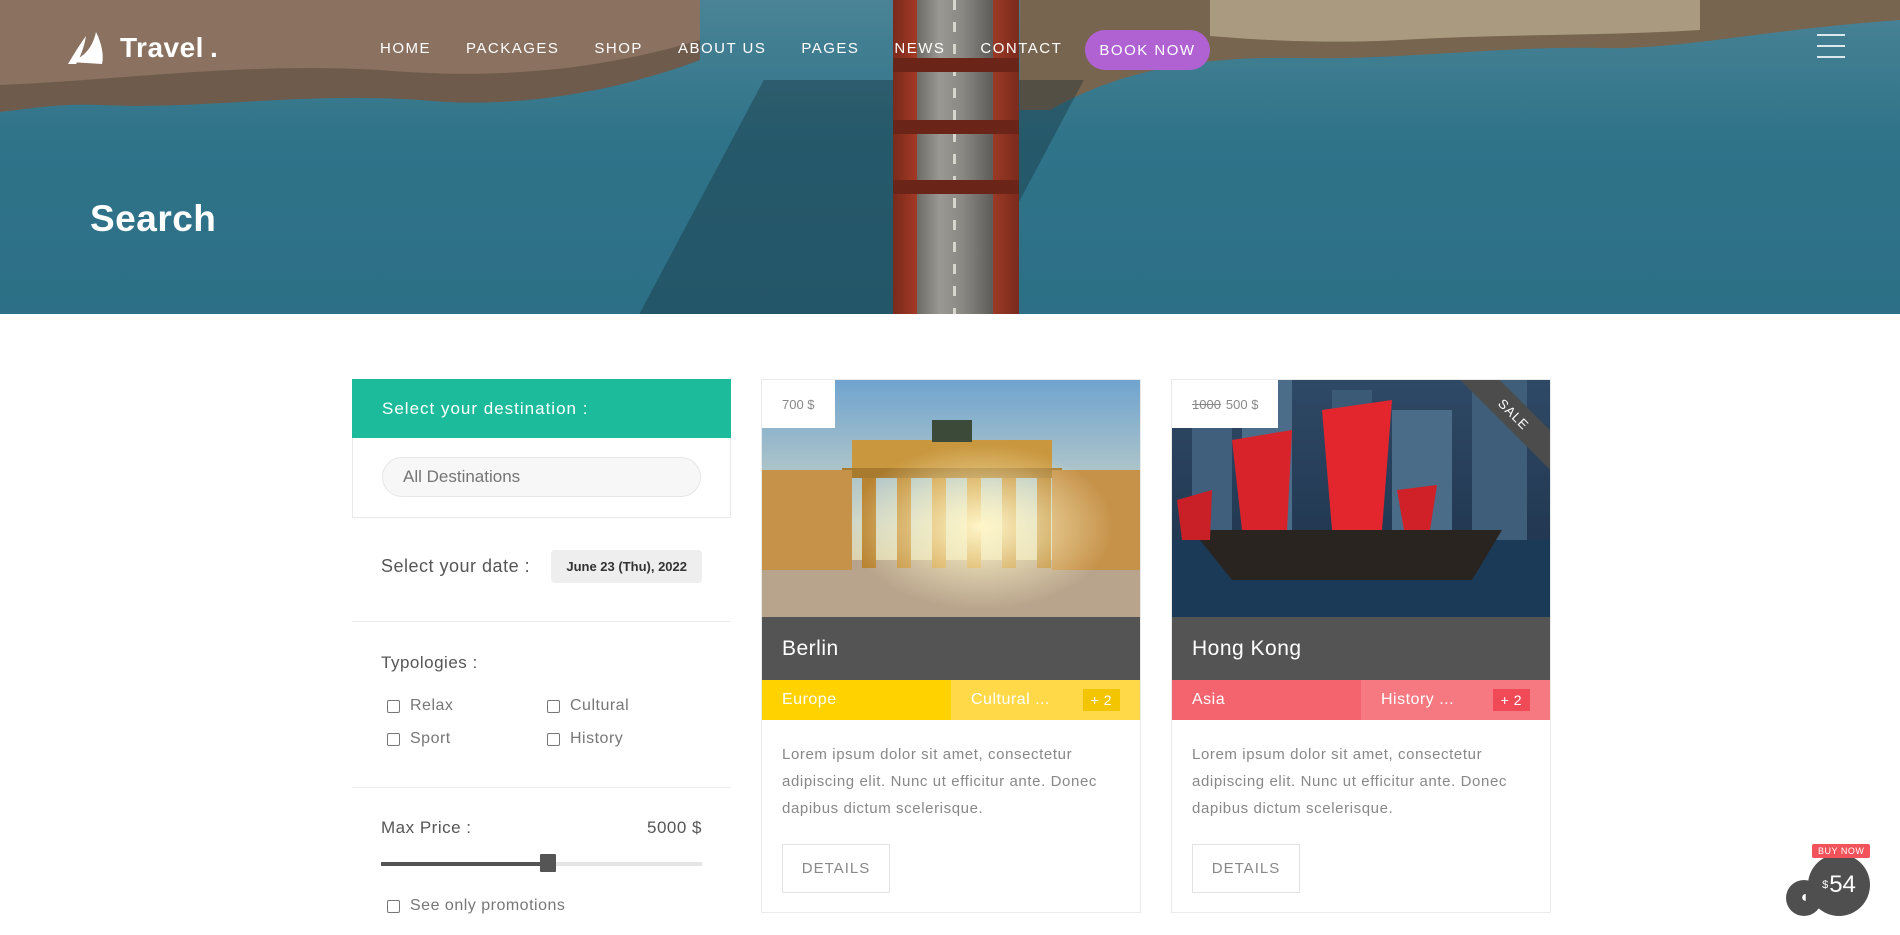 Image resolution: width=1900 pixels, height=935 pixels. What do you see at coordinates (1021, 48) in the screenshot?
I see `nav-item-contact: CONTACT` at bounding box center [1021, 48].